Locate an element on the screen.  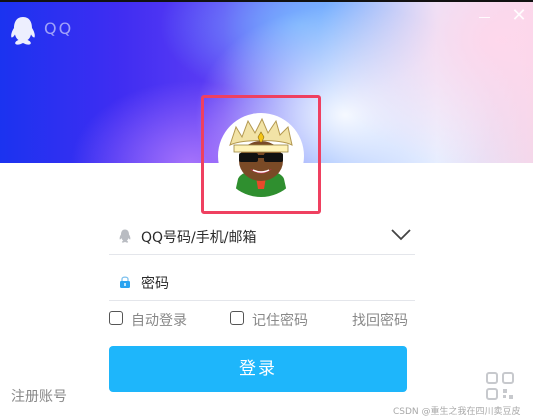
penguin-user-icon is located at coordinates (125, 236).